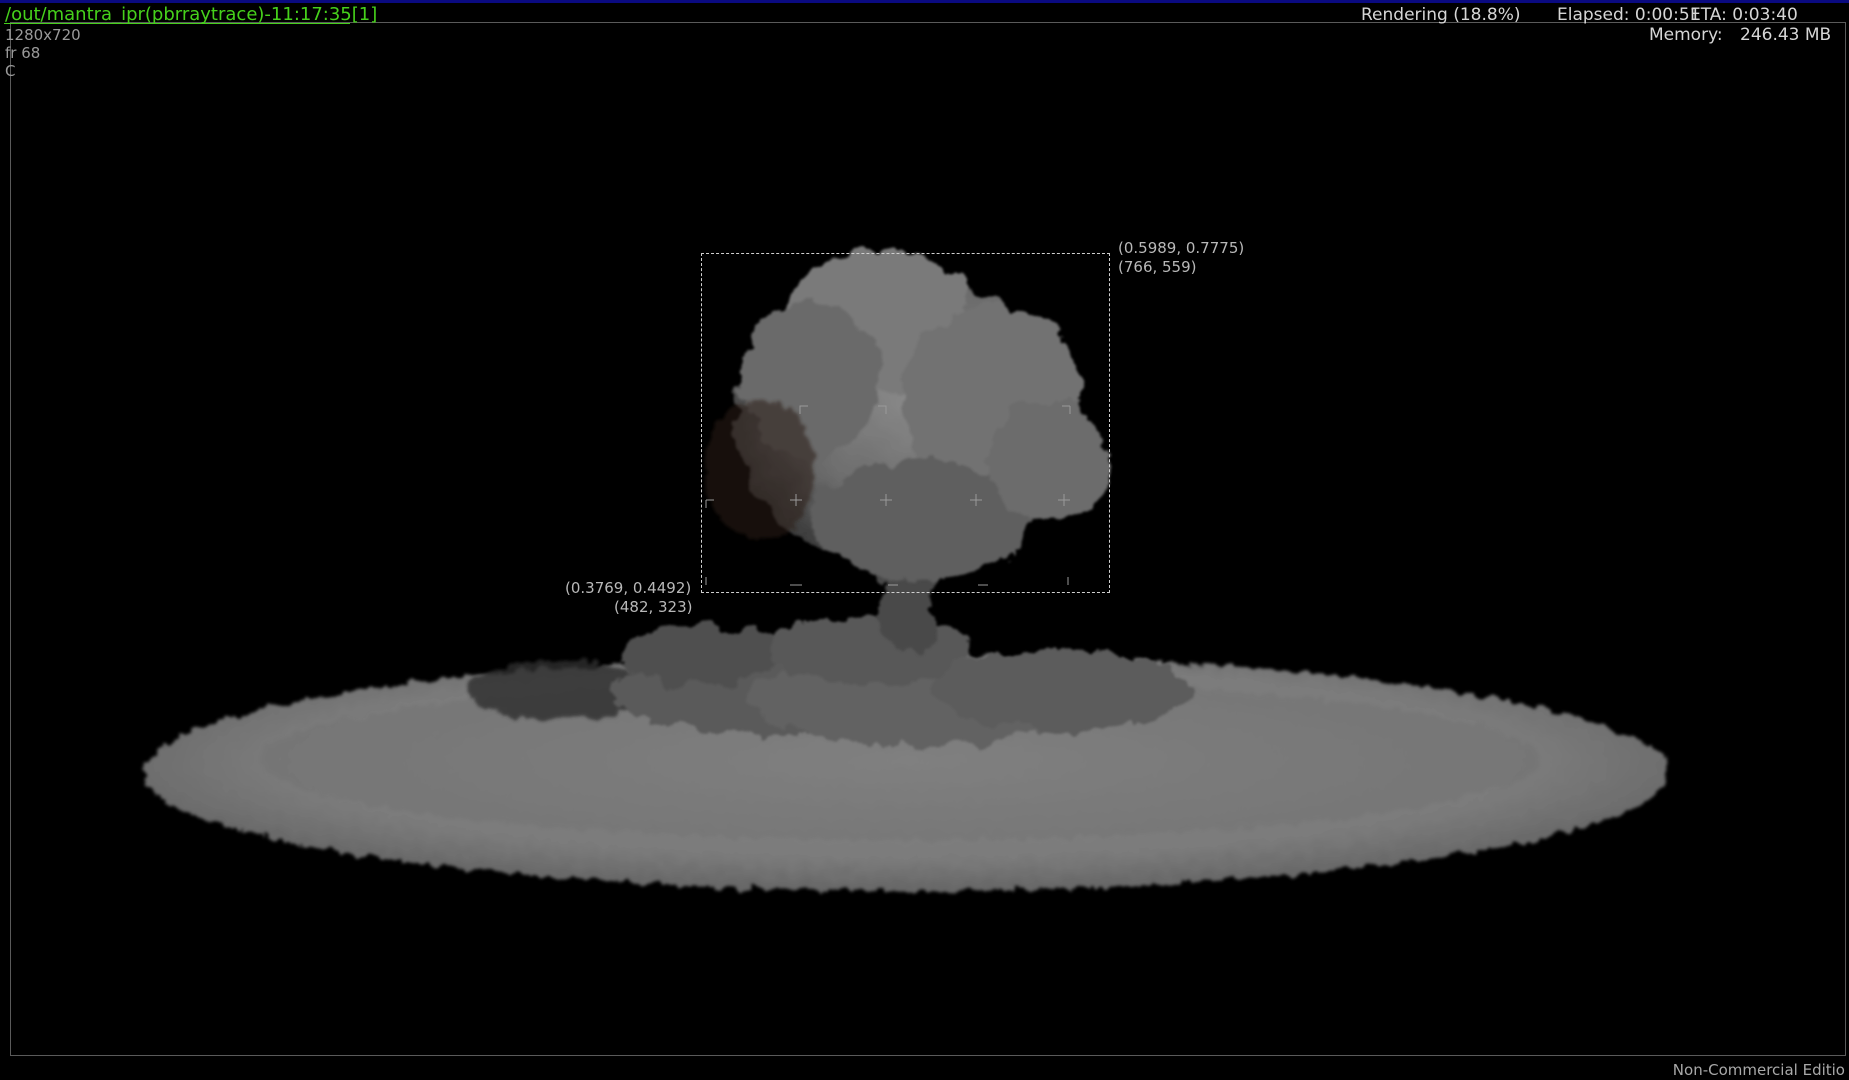 The height and width of the screenshot is (1080, 1849). I want to click on render-region-box, so click(905, 423).